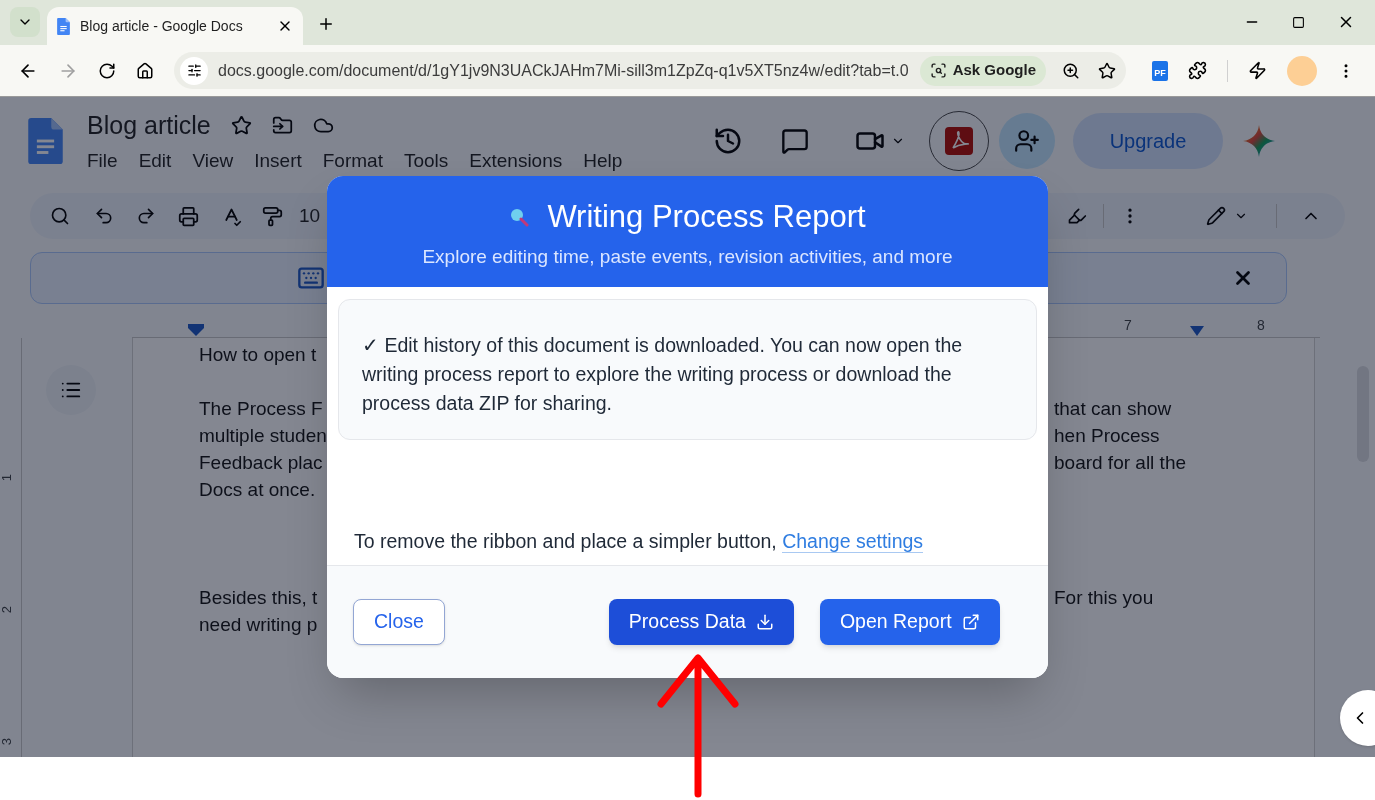 The height and width of the screenshot is (800, 1375). Describe the element at coordinates (155, 160) in the screenshot. I see `menu-item: Edit` at that location.